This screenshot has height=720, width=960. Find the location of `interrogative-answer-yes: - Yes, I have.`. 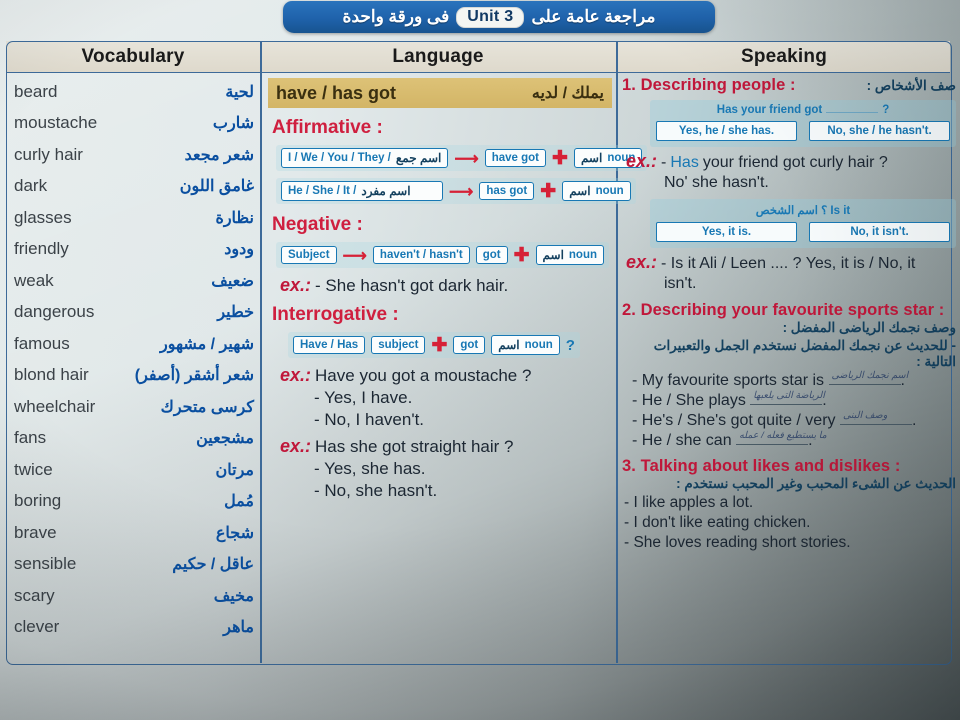

interrogative-answer-yes: - Yes, I have. is located at coordinates (363, 397).